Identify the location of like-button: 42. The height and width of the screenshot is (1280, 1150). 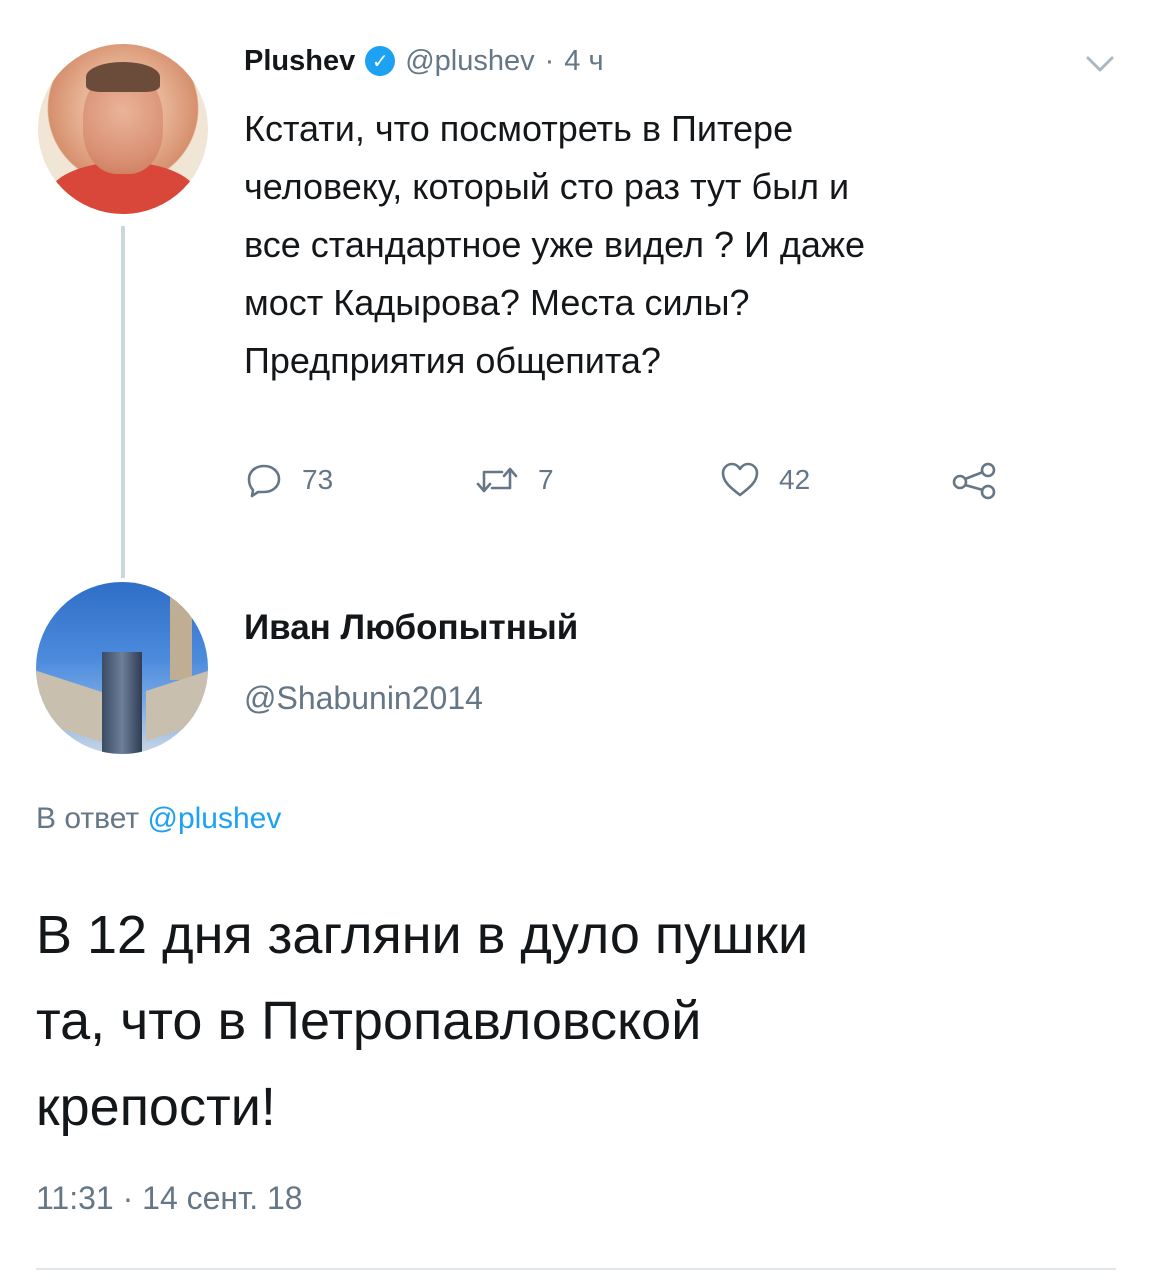
(764, 480).